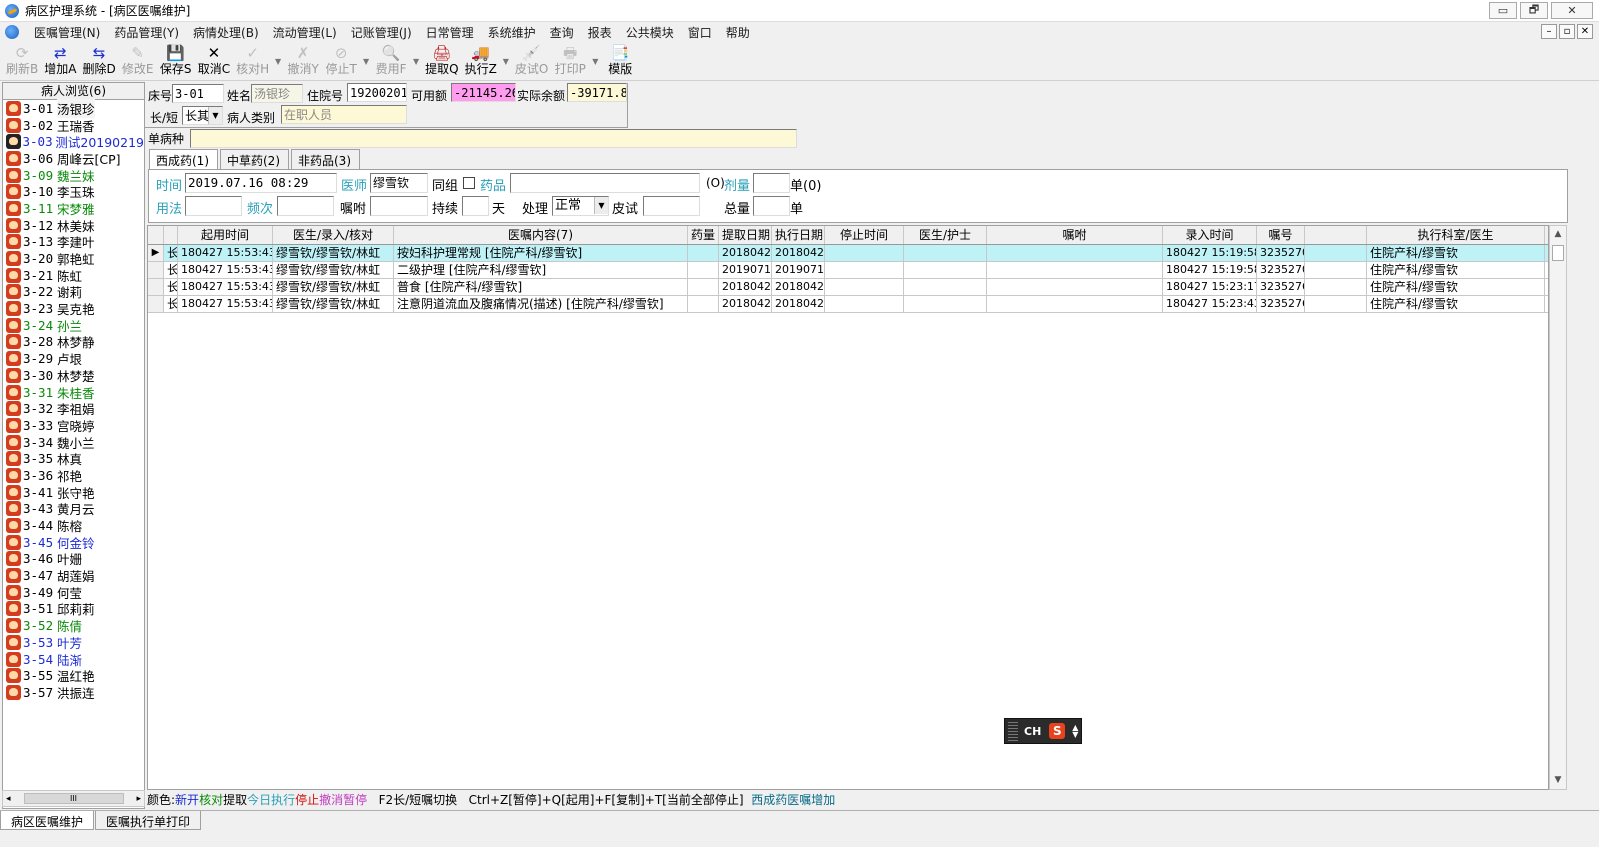  I want to click on ime-menu-icon: ▲ ▼, so click(1075, 731).